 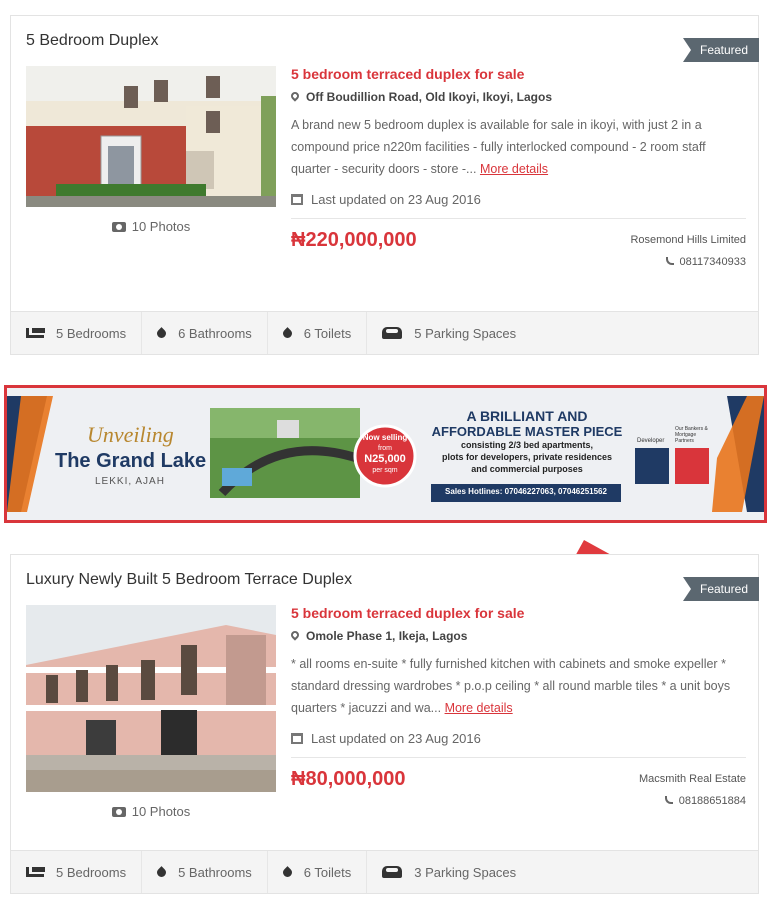 What do you see at coordinates (348, 779) in the screenshot?
I see `listing-price: ₦80,000,000` at bounding box center [348, 779].